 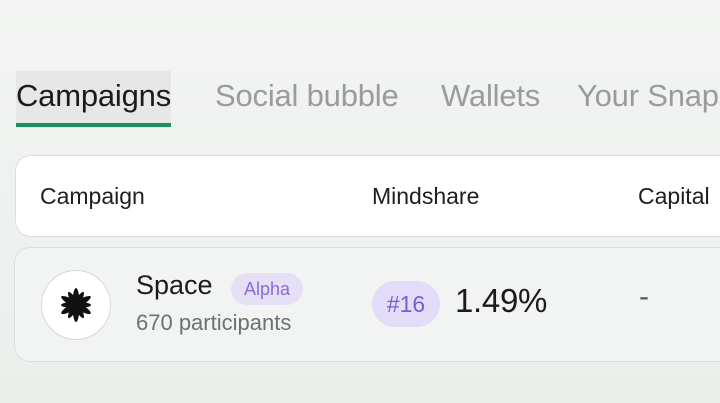 What do you see at coordinates (490, 97) in the screenshot?
I see `tab-wallets: Wallets` at bounding box center [490, 97].